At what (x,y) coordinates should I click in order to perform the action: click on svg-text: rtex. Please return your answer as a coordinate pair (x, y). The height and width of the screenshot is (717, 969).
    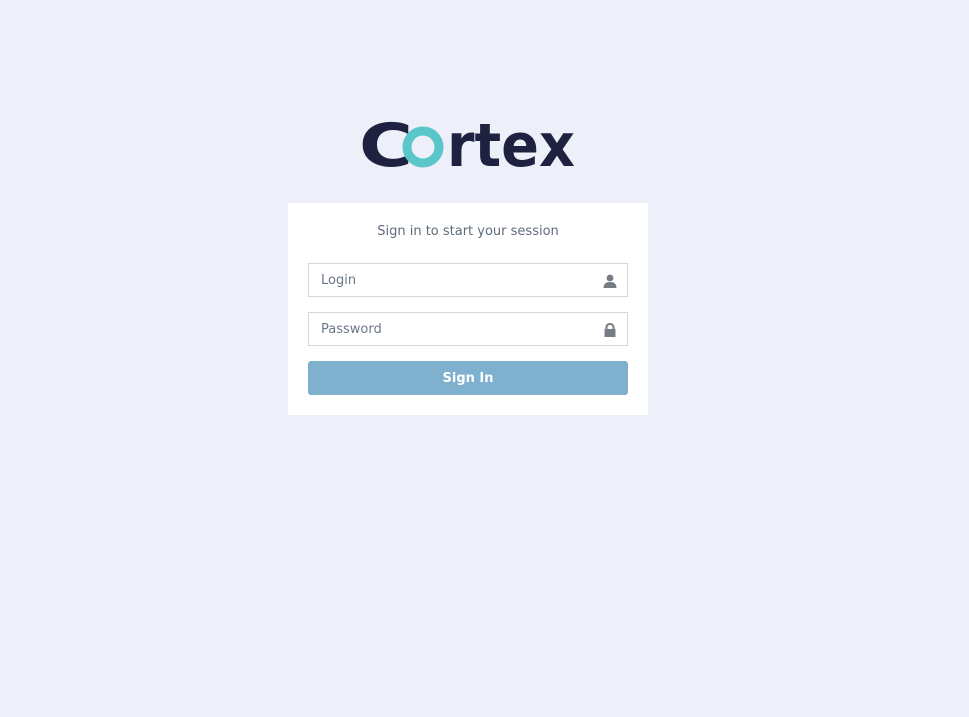
    Looking at the image, I should click on (511, 142).